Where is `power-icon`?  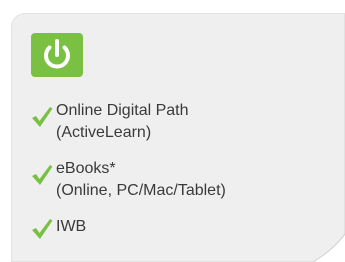
power-icon is located at coordinates (57, 54).